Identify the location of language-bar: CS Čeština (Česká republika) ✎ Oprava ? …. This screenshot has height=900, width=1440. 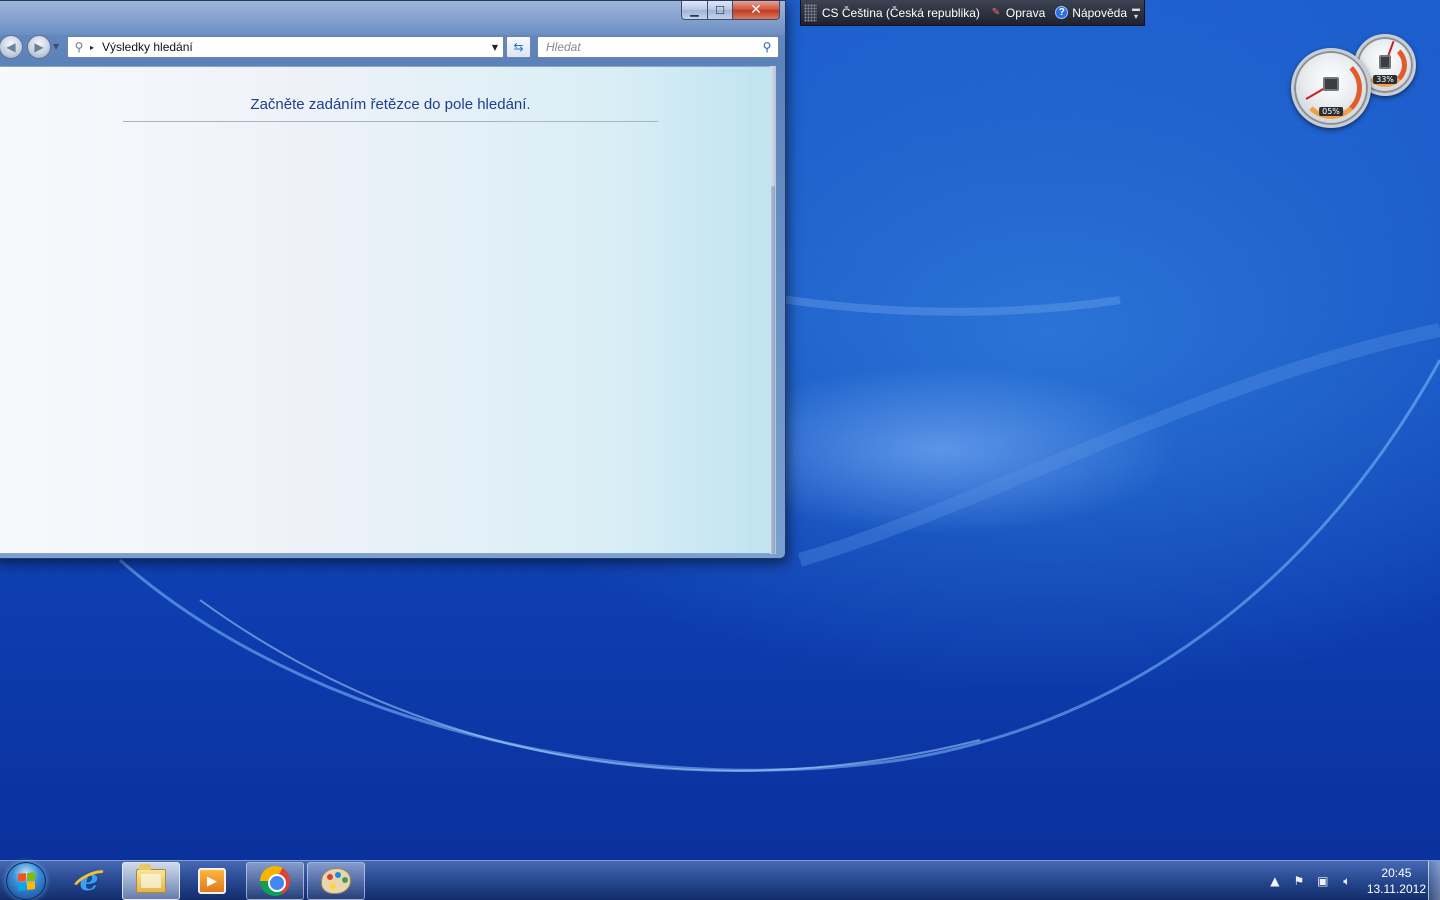
(972, 13).